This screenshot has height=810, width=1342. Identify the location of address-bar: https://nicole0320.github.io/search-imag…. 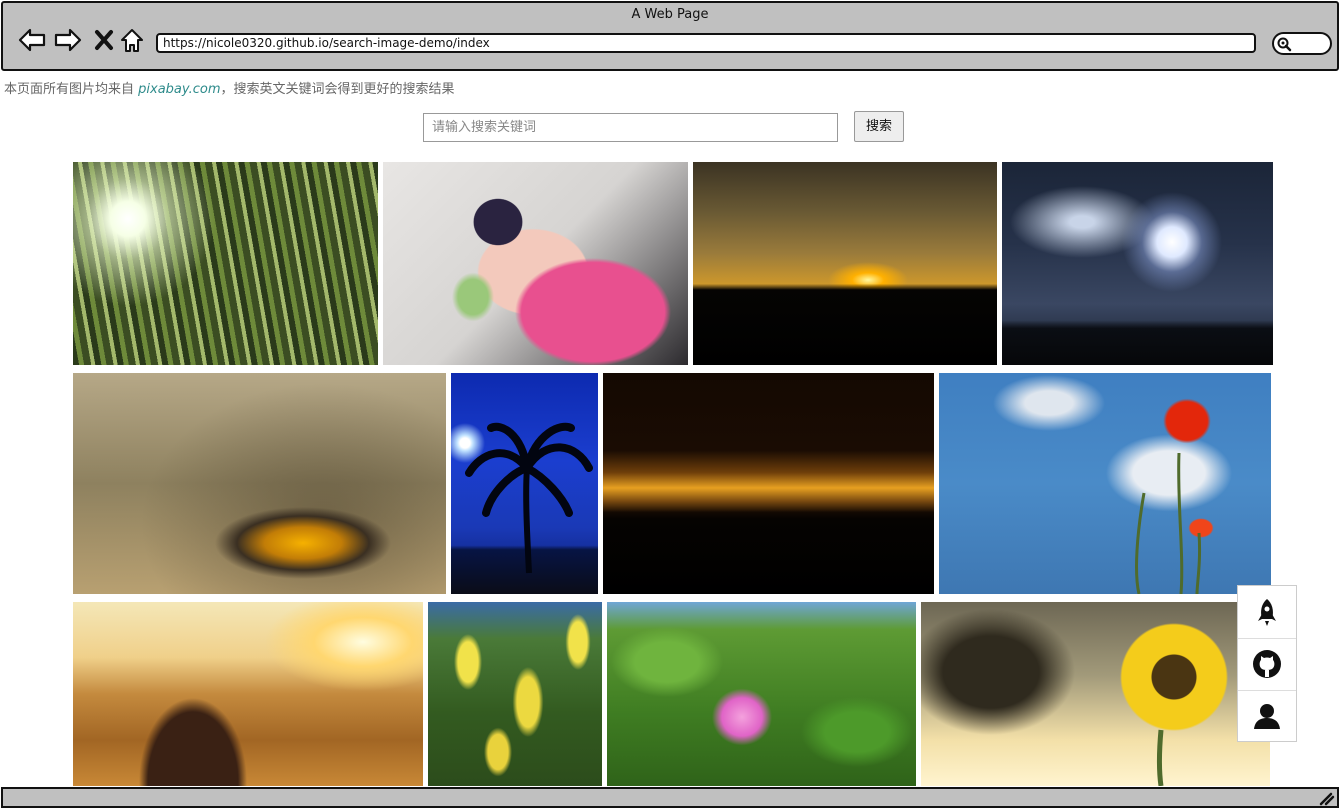
(706, 43).